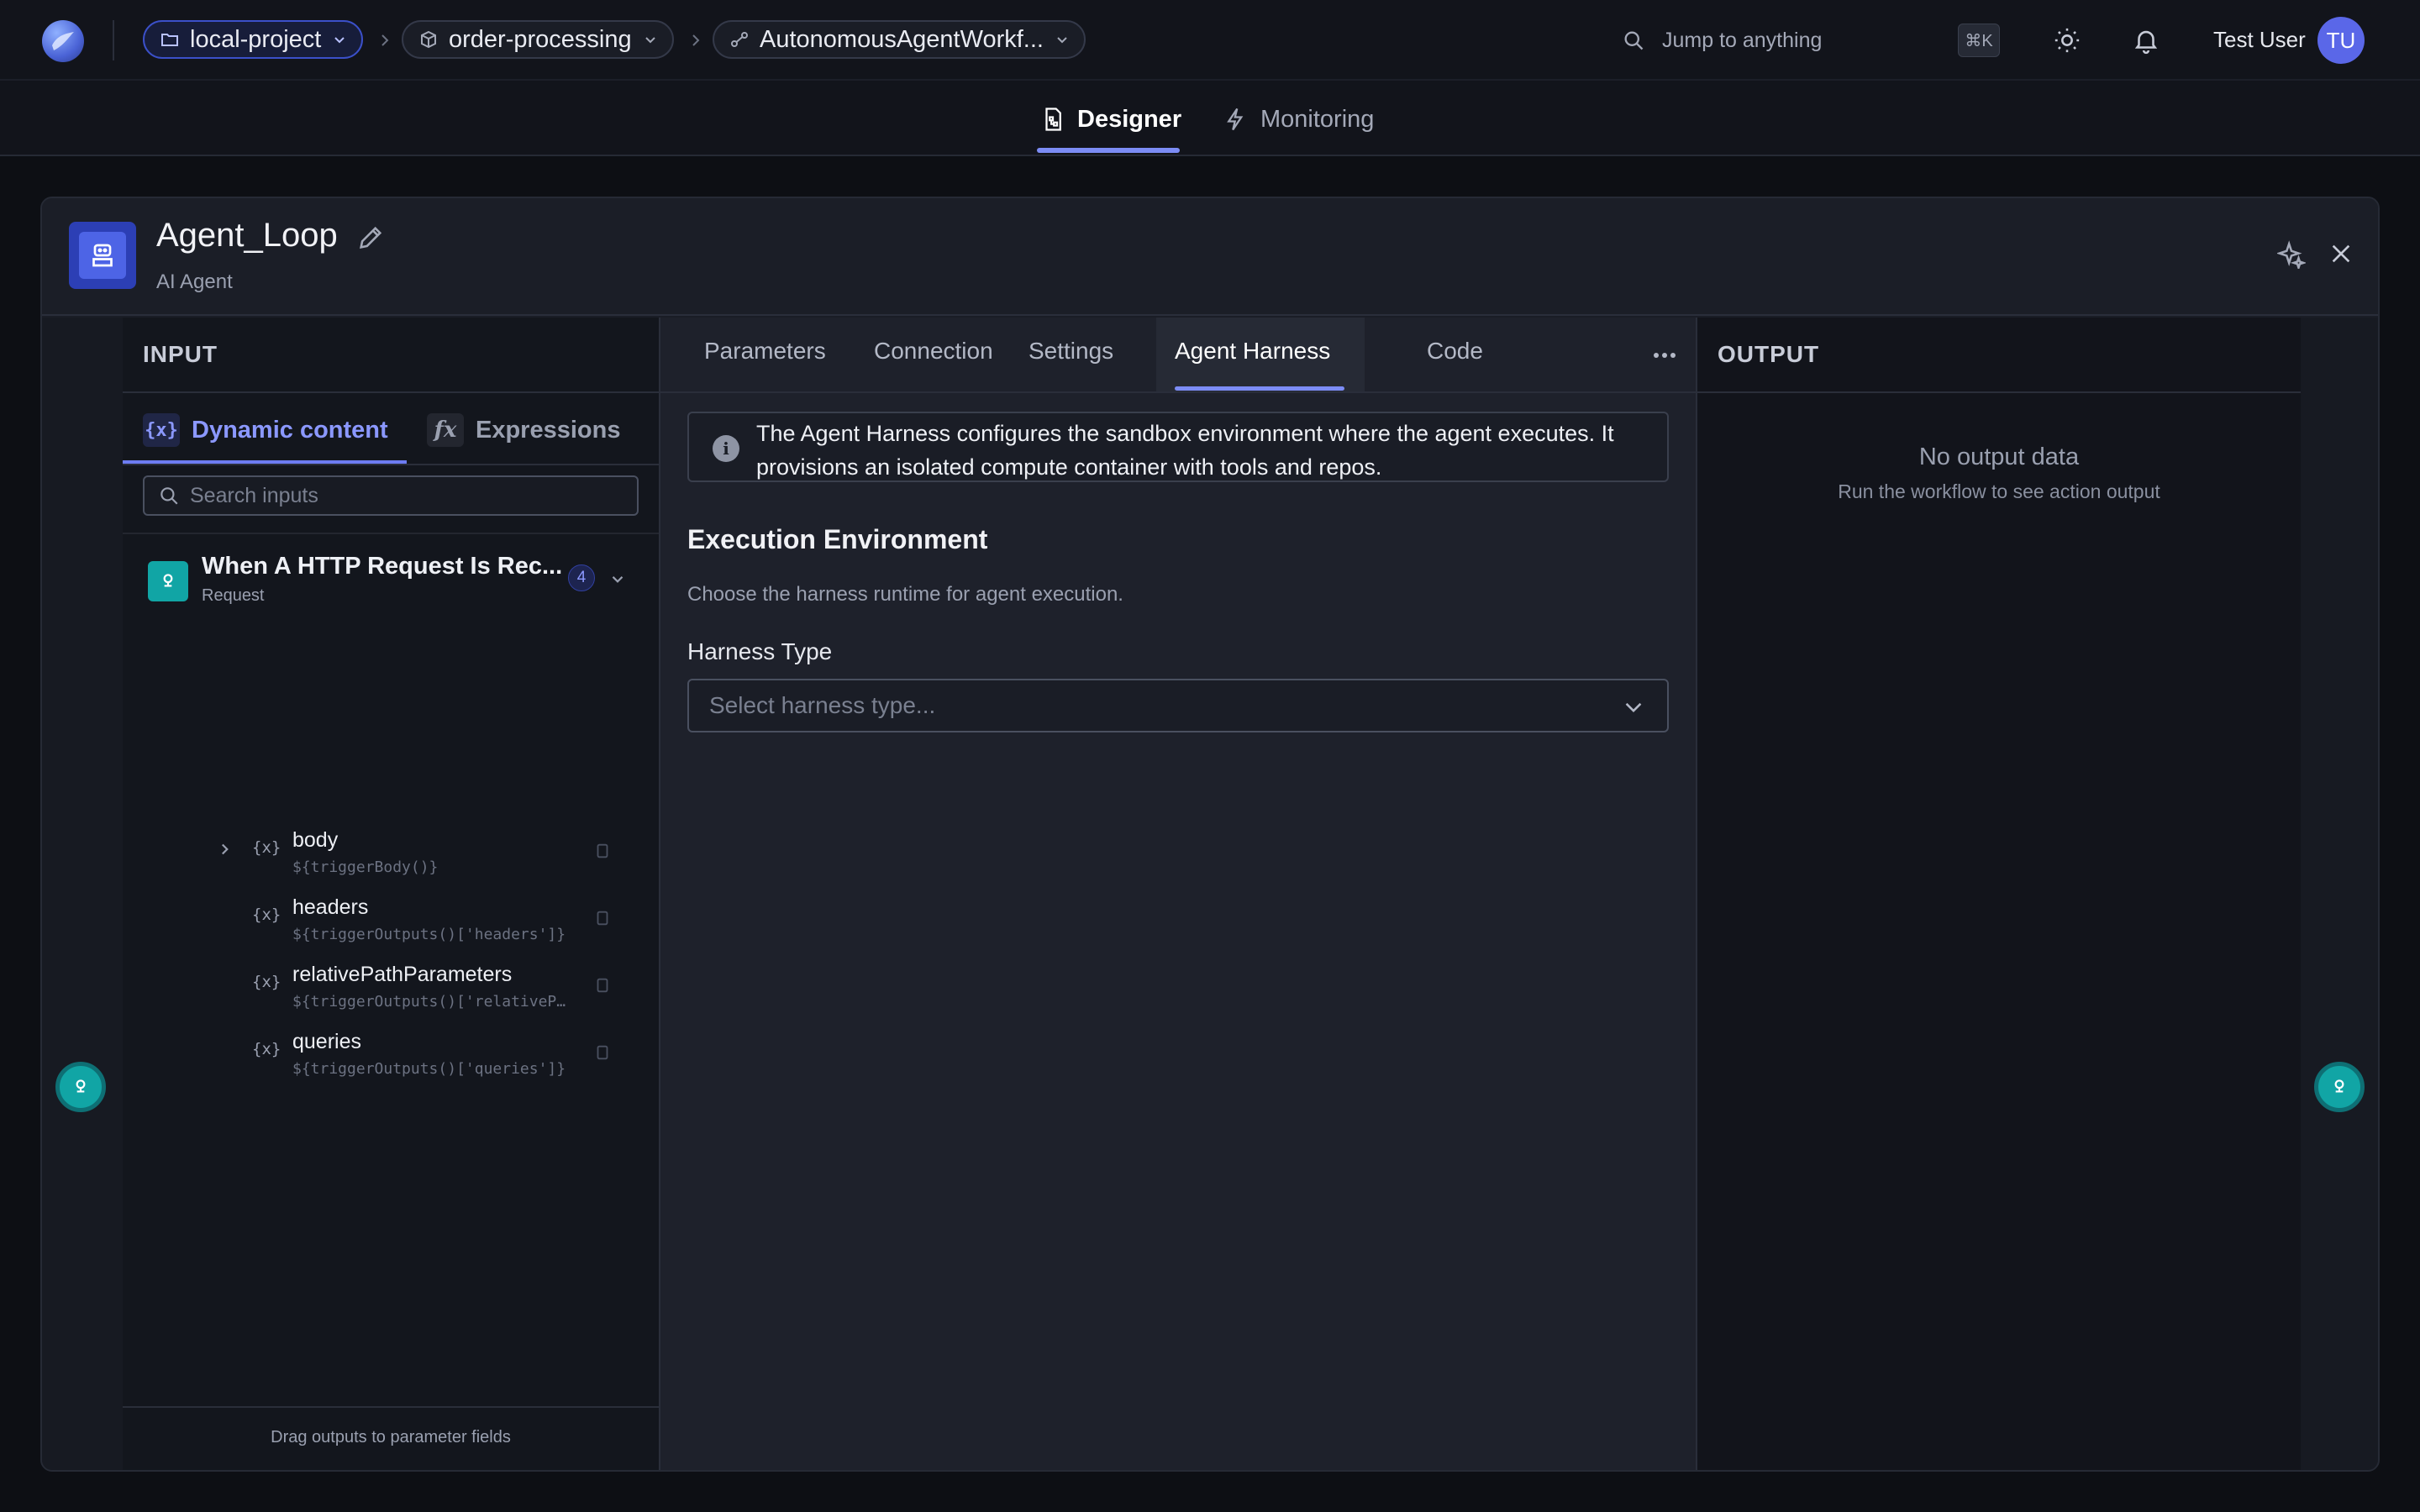  I want to click on tab-code: Code, so click(1455, 351).